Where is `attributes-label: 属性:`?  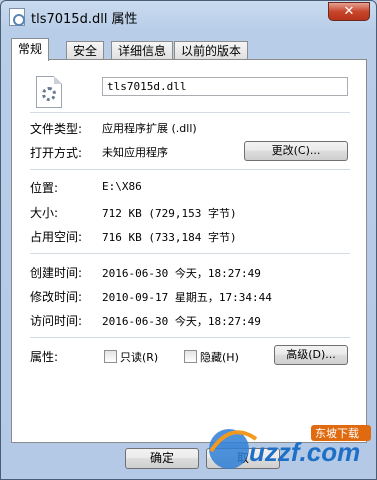 attributes-label: 属性: is located at coordinates (44, 357).